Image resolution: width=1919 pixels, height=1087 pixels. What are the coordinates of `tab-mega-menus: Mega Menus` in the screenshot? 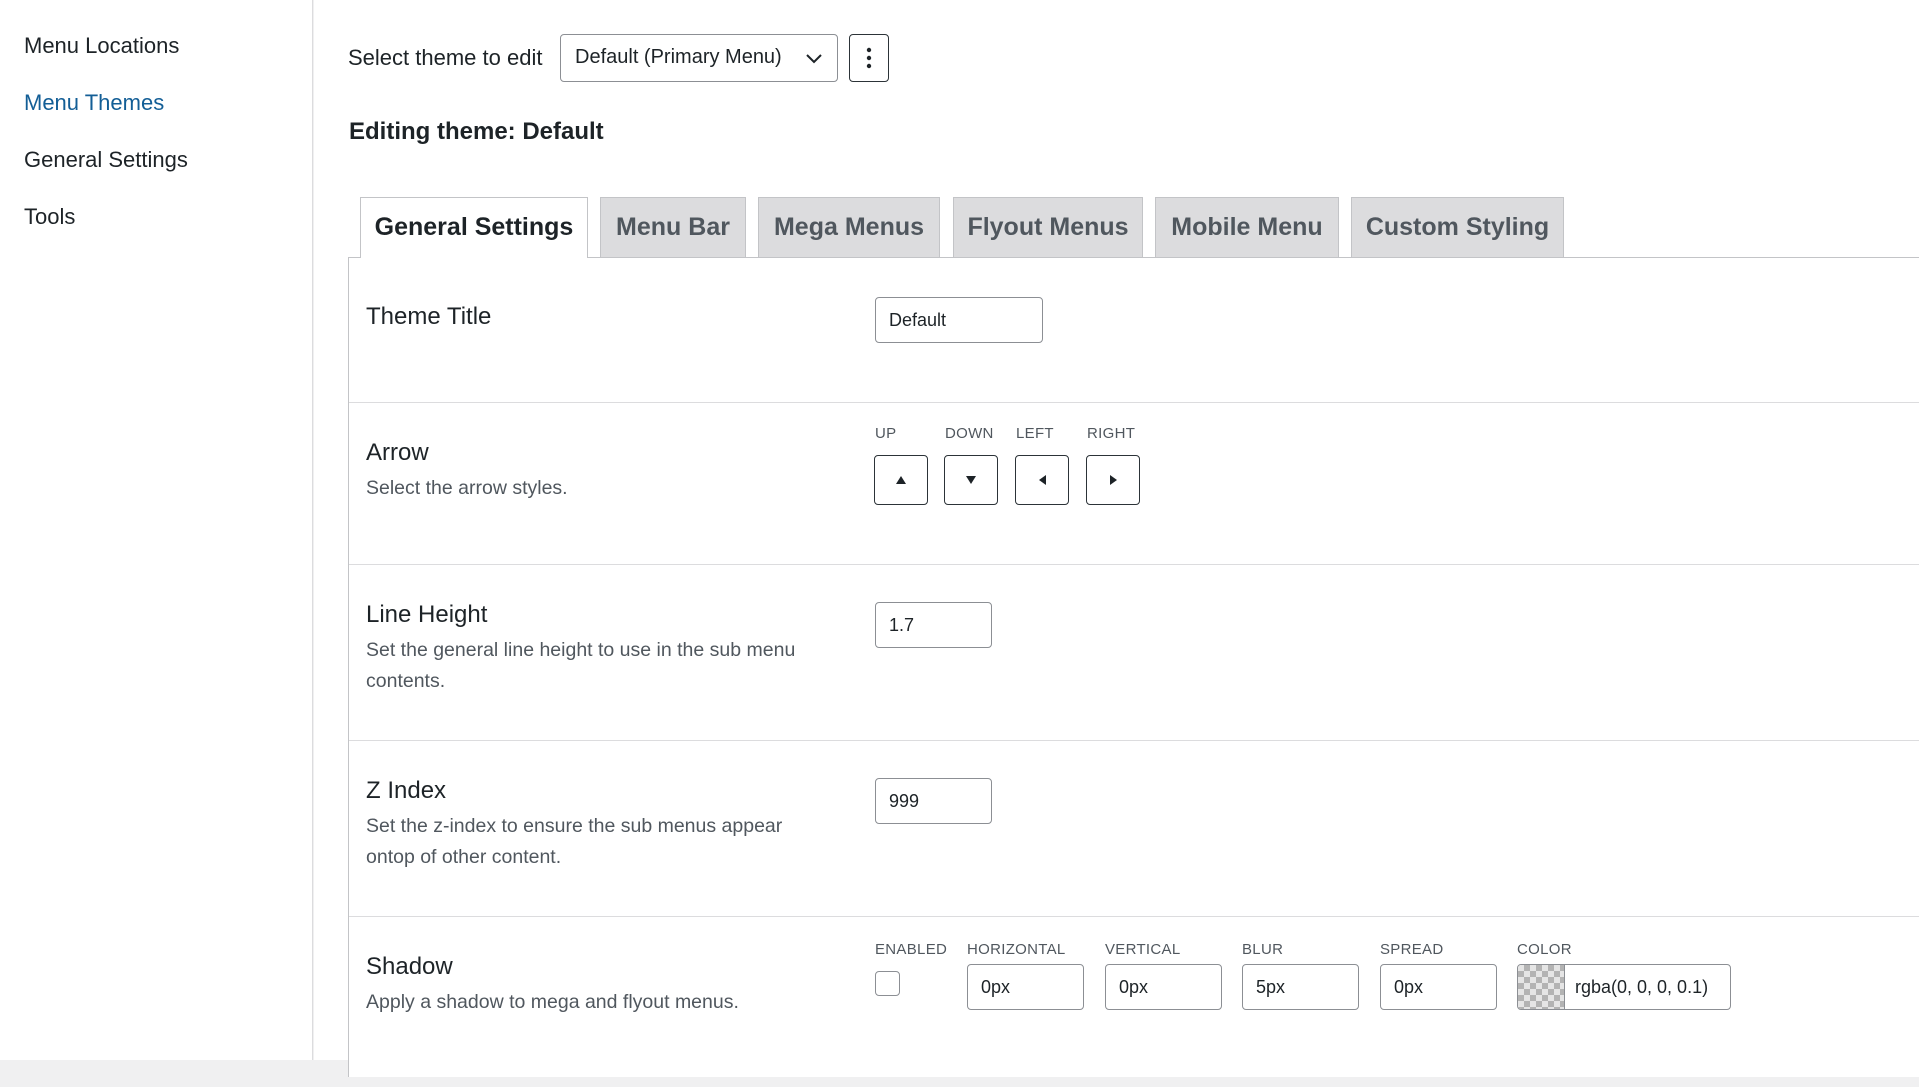 It's located at (849, 227).